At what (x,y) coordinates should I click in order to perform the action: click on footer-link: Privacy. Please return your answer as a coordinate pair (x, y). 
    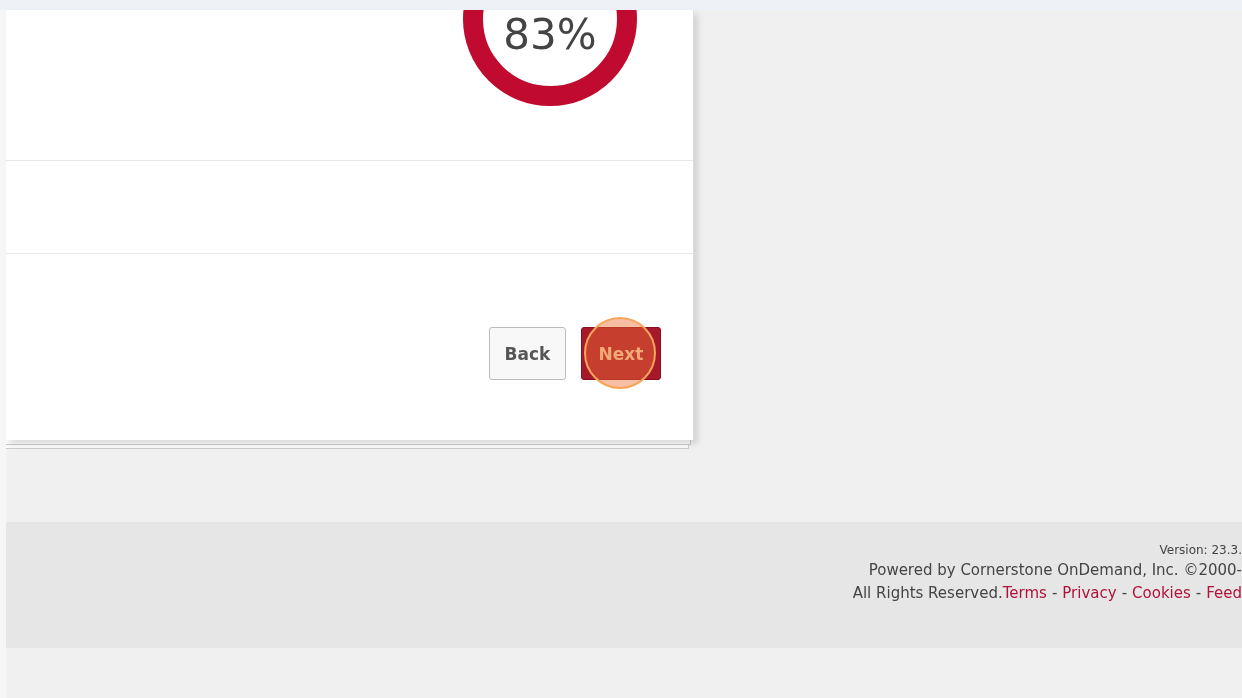
    Looking at the image, I should click on (1089, 593).